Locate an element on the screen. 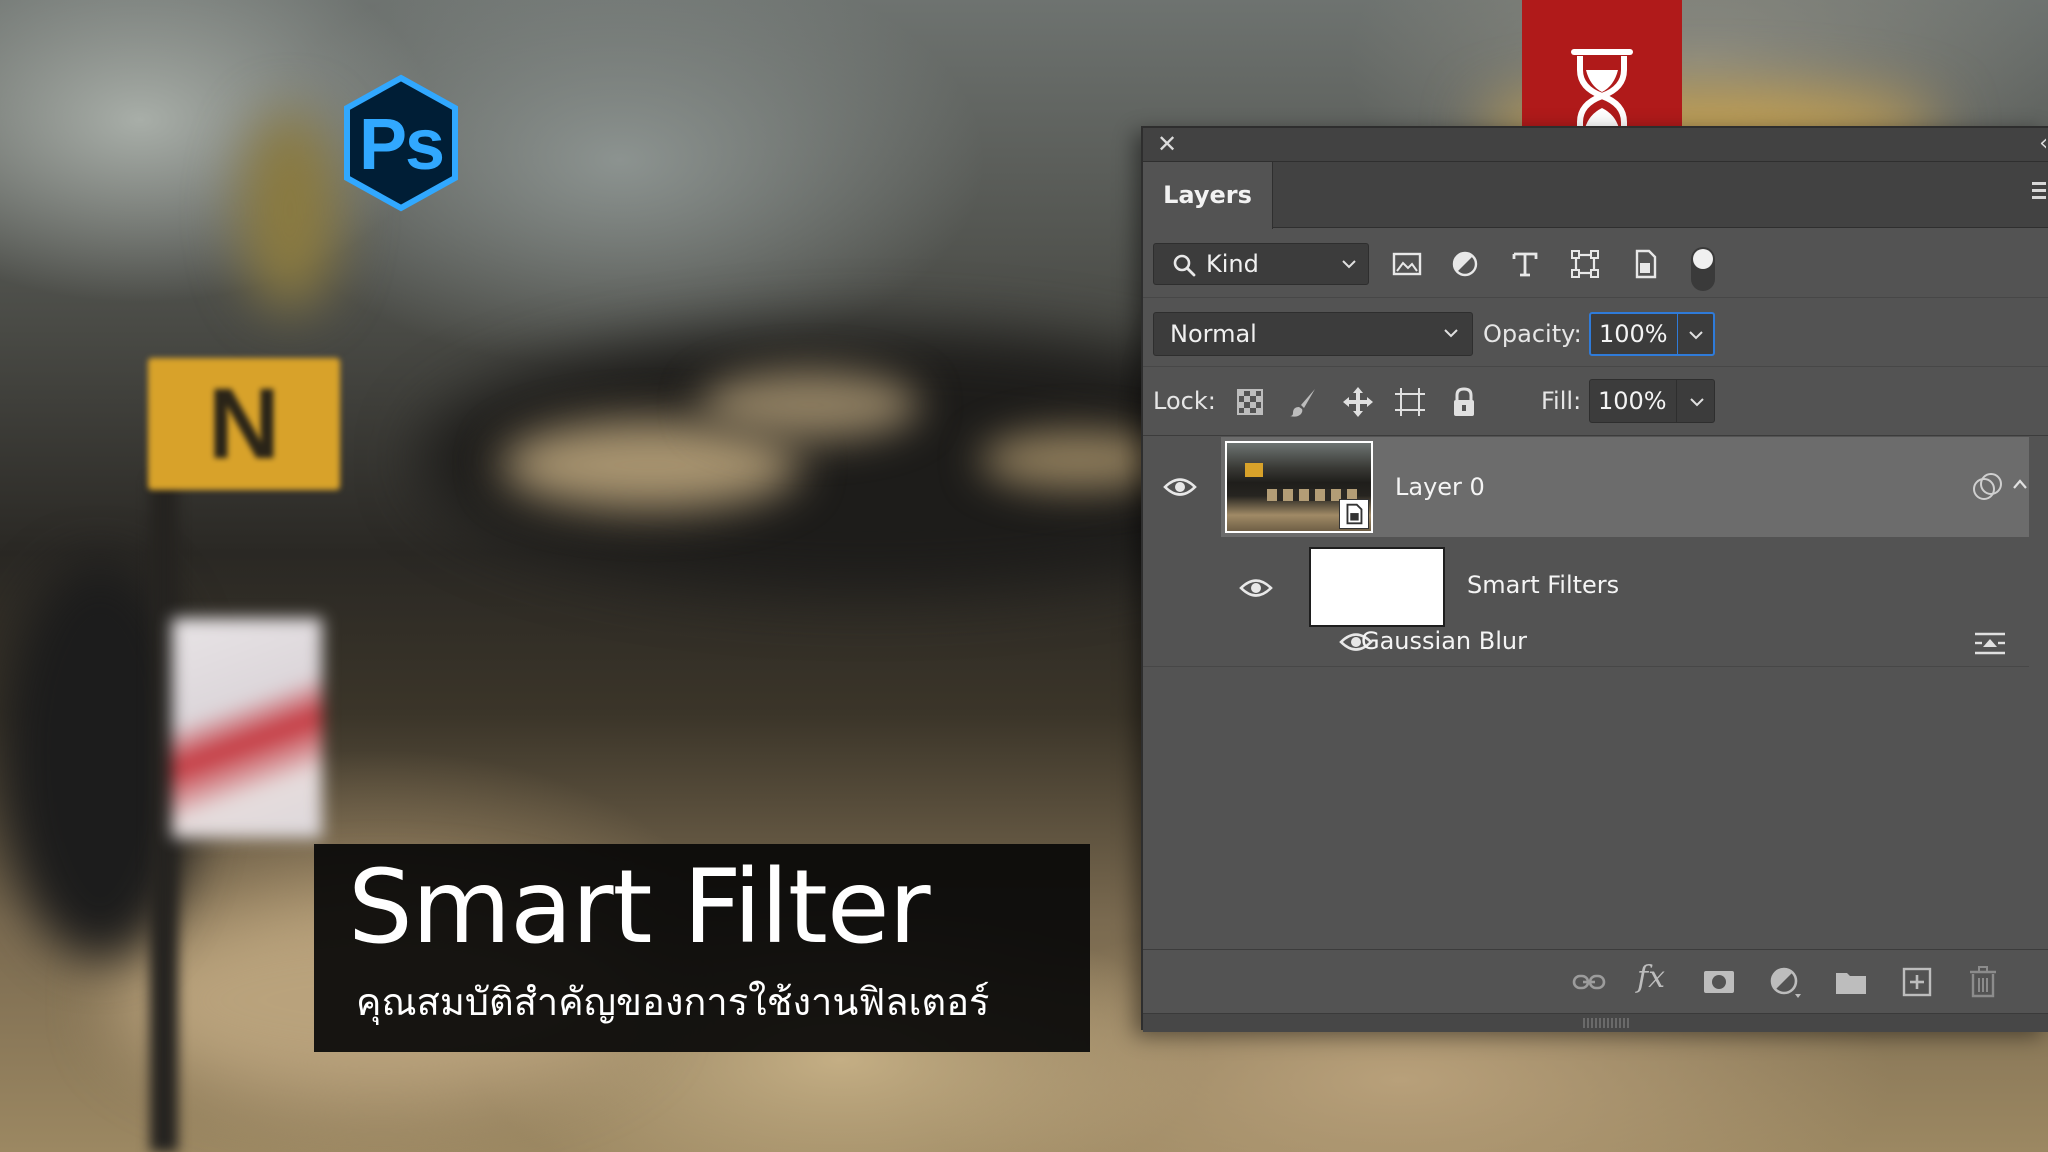  smart-filters-row: Smart Filters Gaussian Blur is located at coordinates (1625, 602).